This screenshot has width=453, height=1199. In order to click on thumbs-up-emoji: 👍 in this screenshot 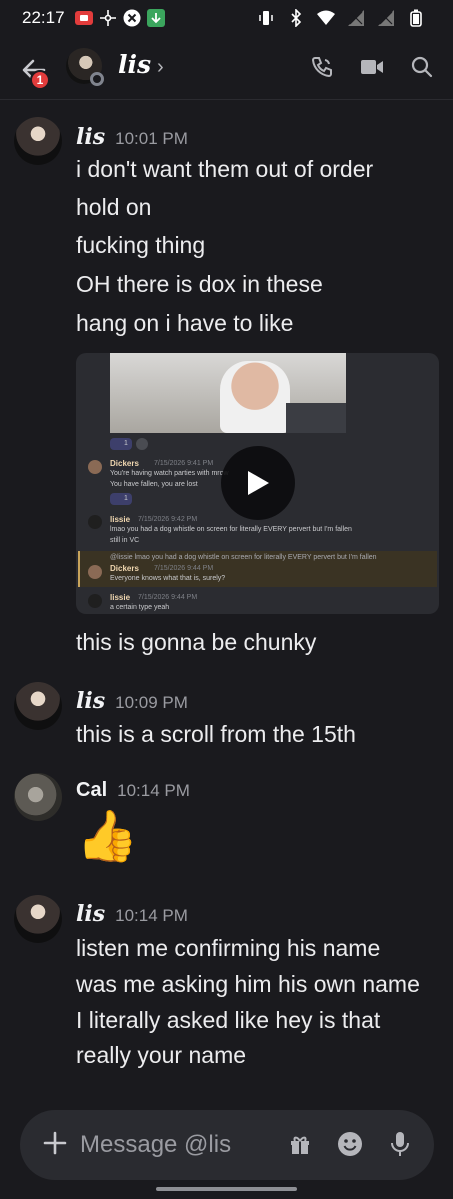, I will do `click(107, 836)`.